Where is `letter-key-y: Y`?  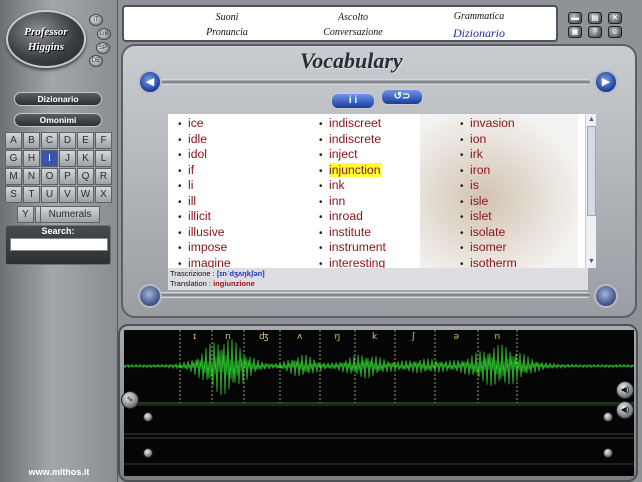
letter-key-y: Y is located at coordinates (25, 214).